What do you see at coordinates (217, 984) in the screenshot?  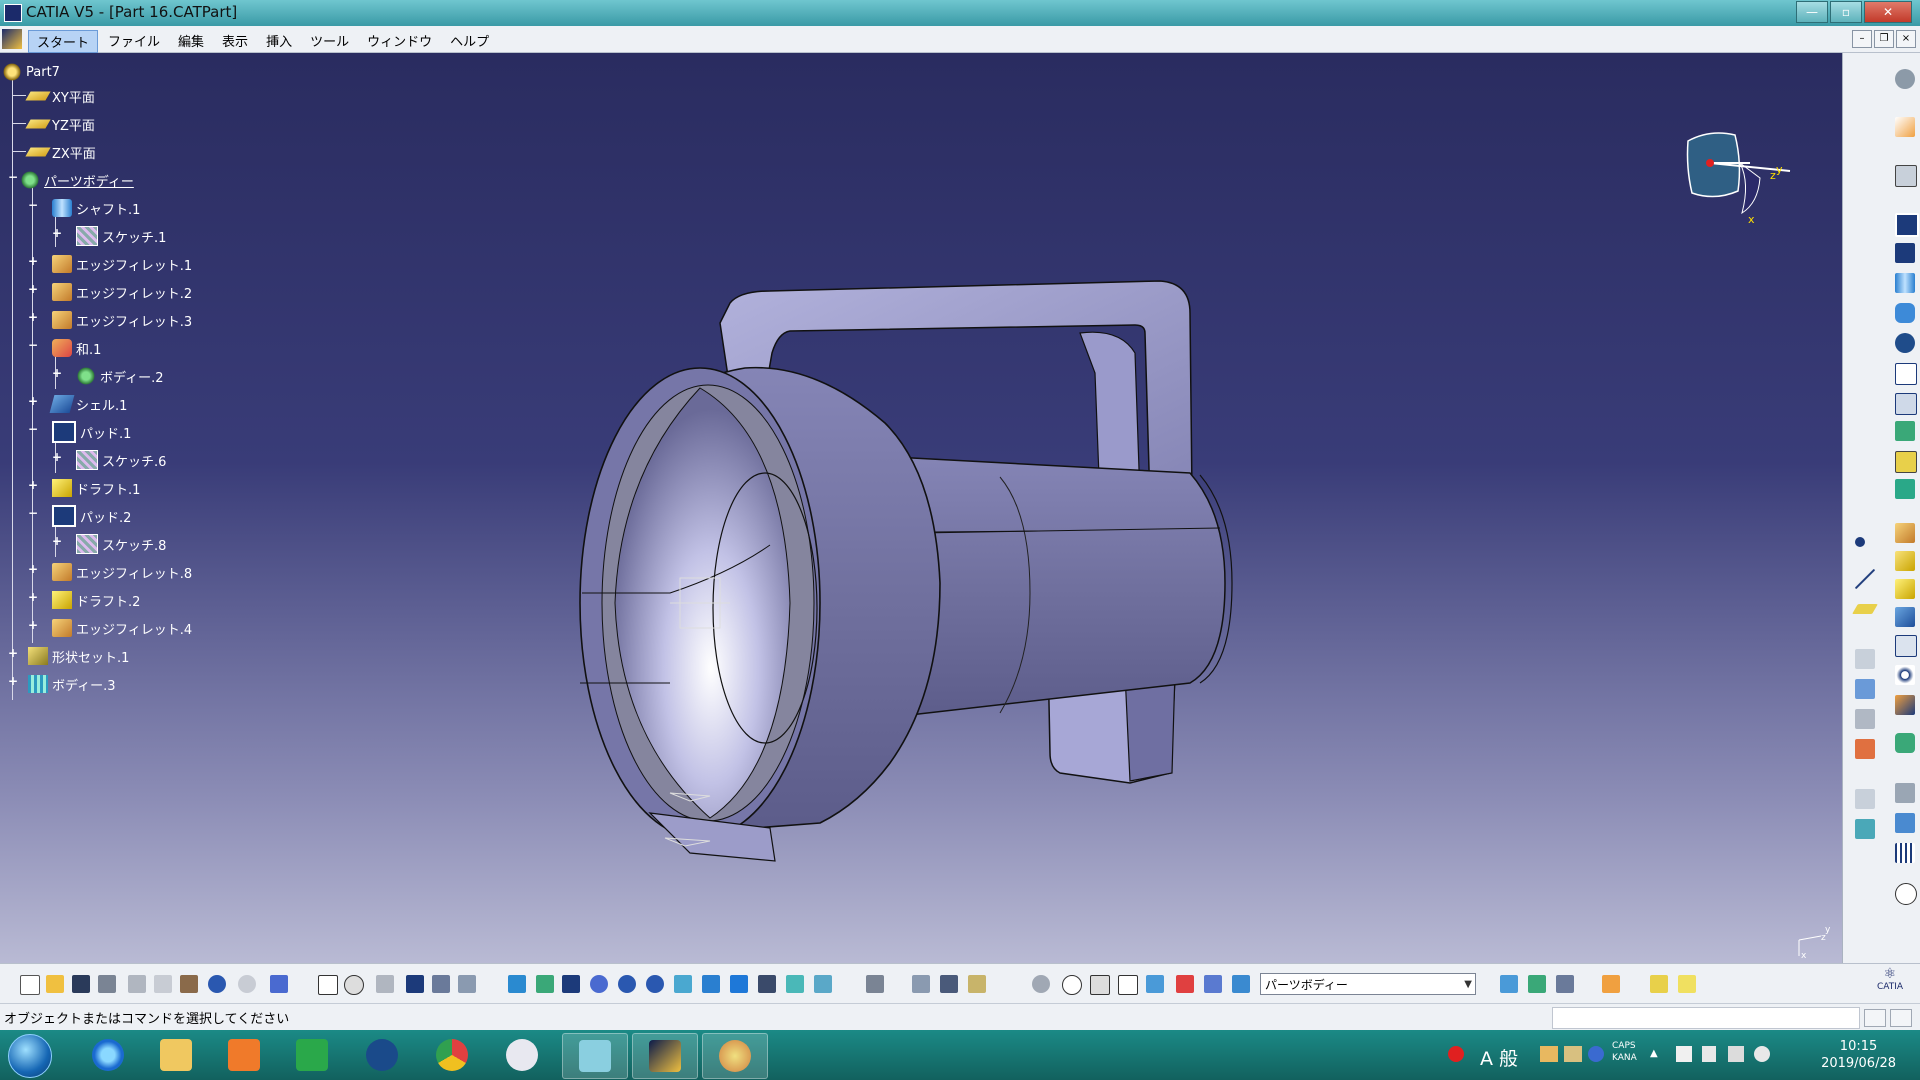 I see `undo-icon` at bounding box center [217, 984].